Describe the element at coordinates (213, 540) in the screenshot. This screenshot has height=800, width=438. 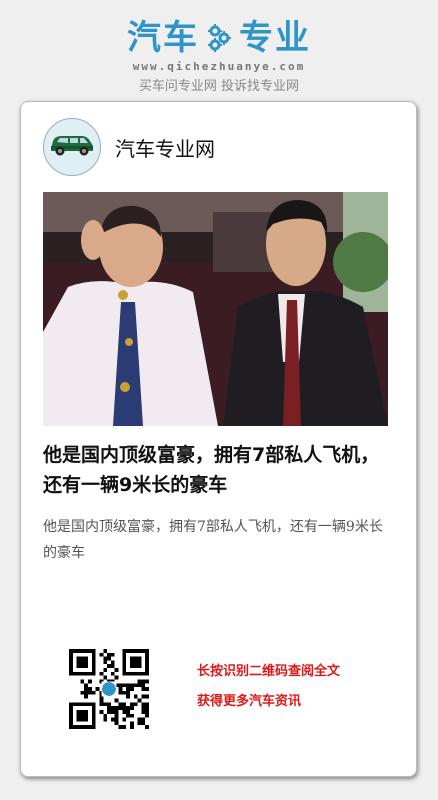
I see `article-summary: 他是国内顶级富豪，拥有7部私人飞机，还有一辆9米长的豪车` at that location.